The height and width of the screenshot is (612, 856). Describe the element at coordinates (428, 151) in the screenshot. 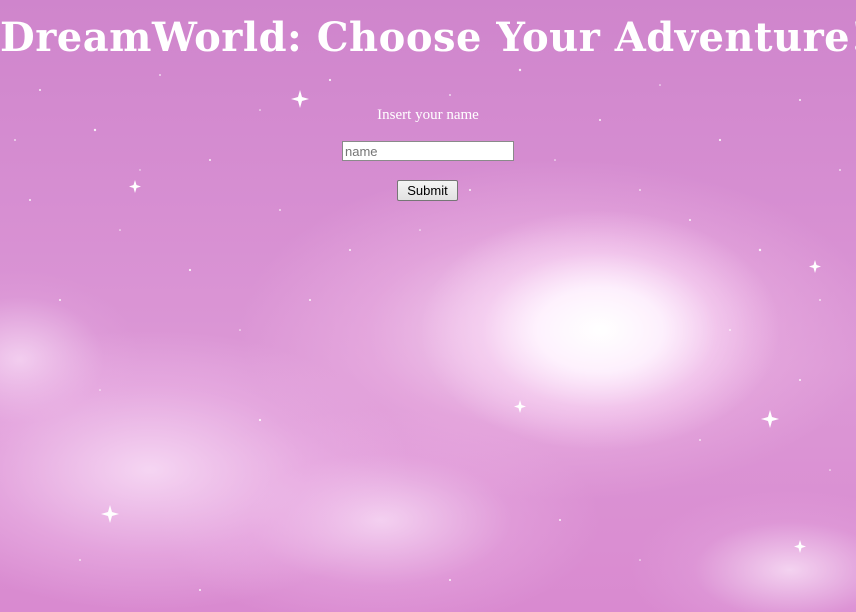

I see `name-input` at that location.